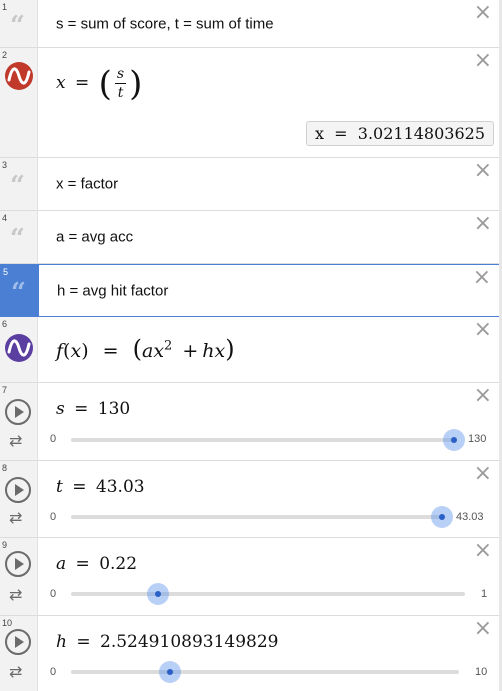 The height and width of the screenshot is (691, 502). I want to click on slider-max: 10, so click(481, 672).